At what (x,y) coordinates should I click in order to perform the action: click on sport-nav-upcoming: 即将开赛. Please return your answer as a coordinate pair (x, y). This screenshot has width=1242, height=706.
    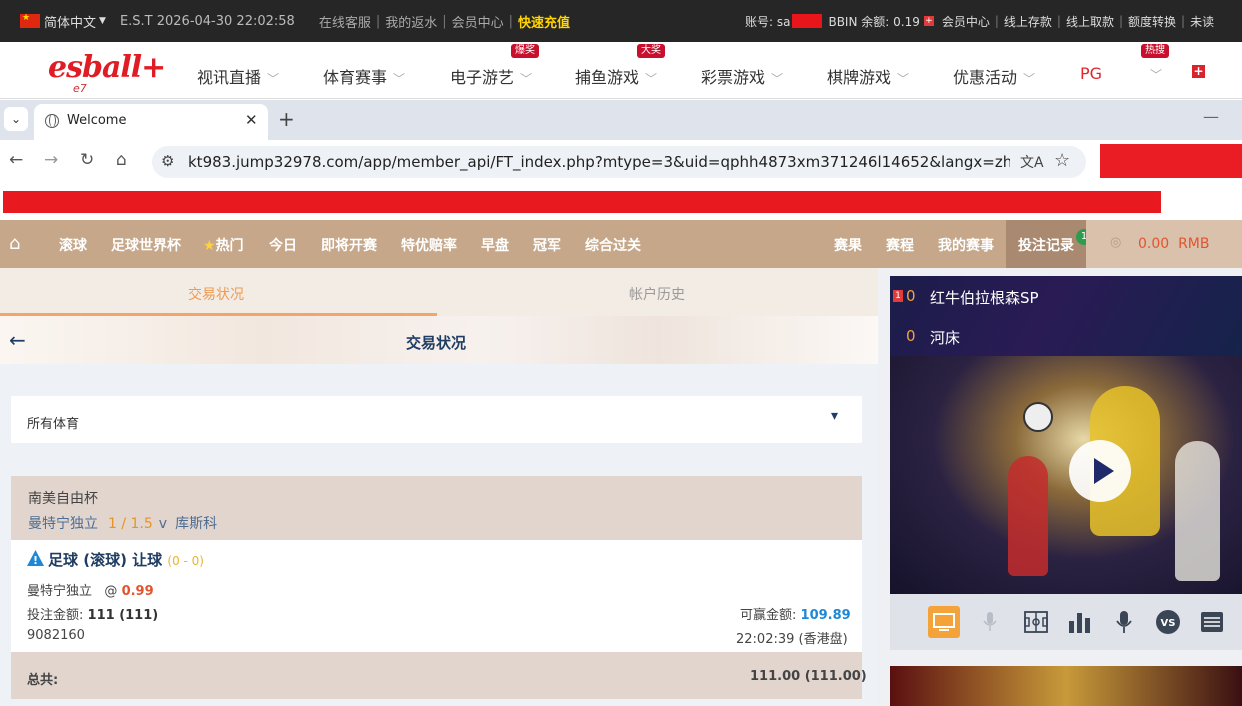
    Looking at the image, I should click on (349, 245).